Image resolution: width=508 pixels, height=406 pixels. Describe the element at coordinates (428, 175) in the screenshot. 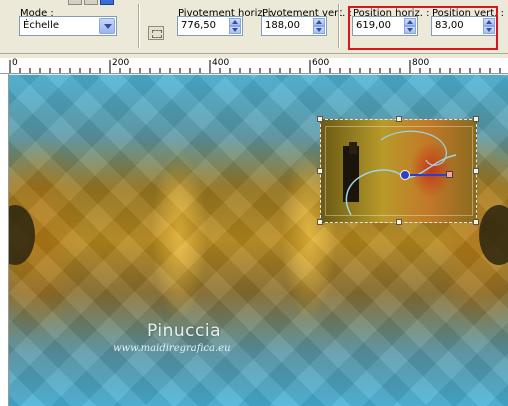

I see `rotation-arm` at that location.